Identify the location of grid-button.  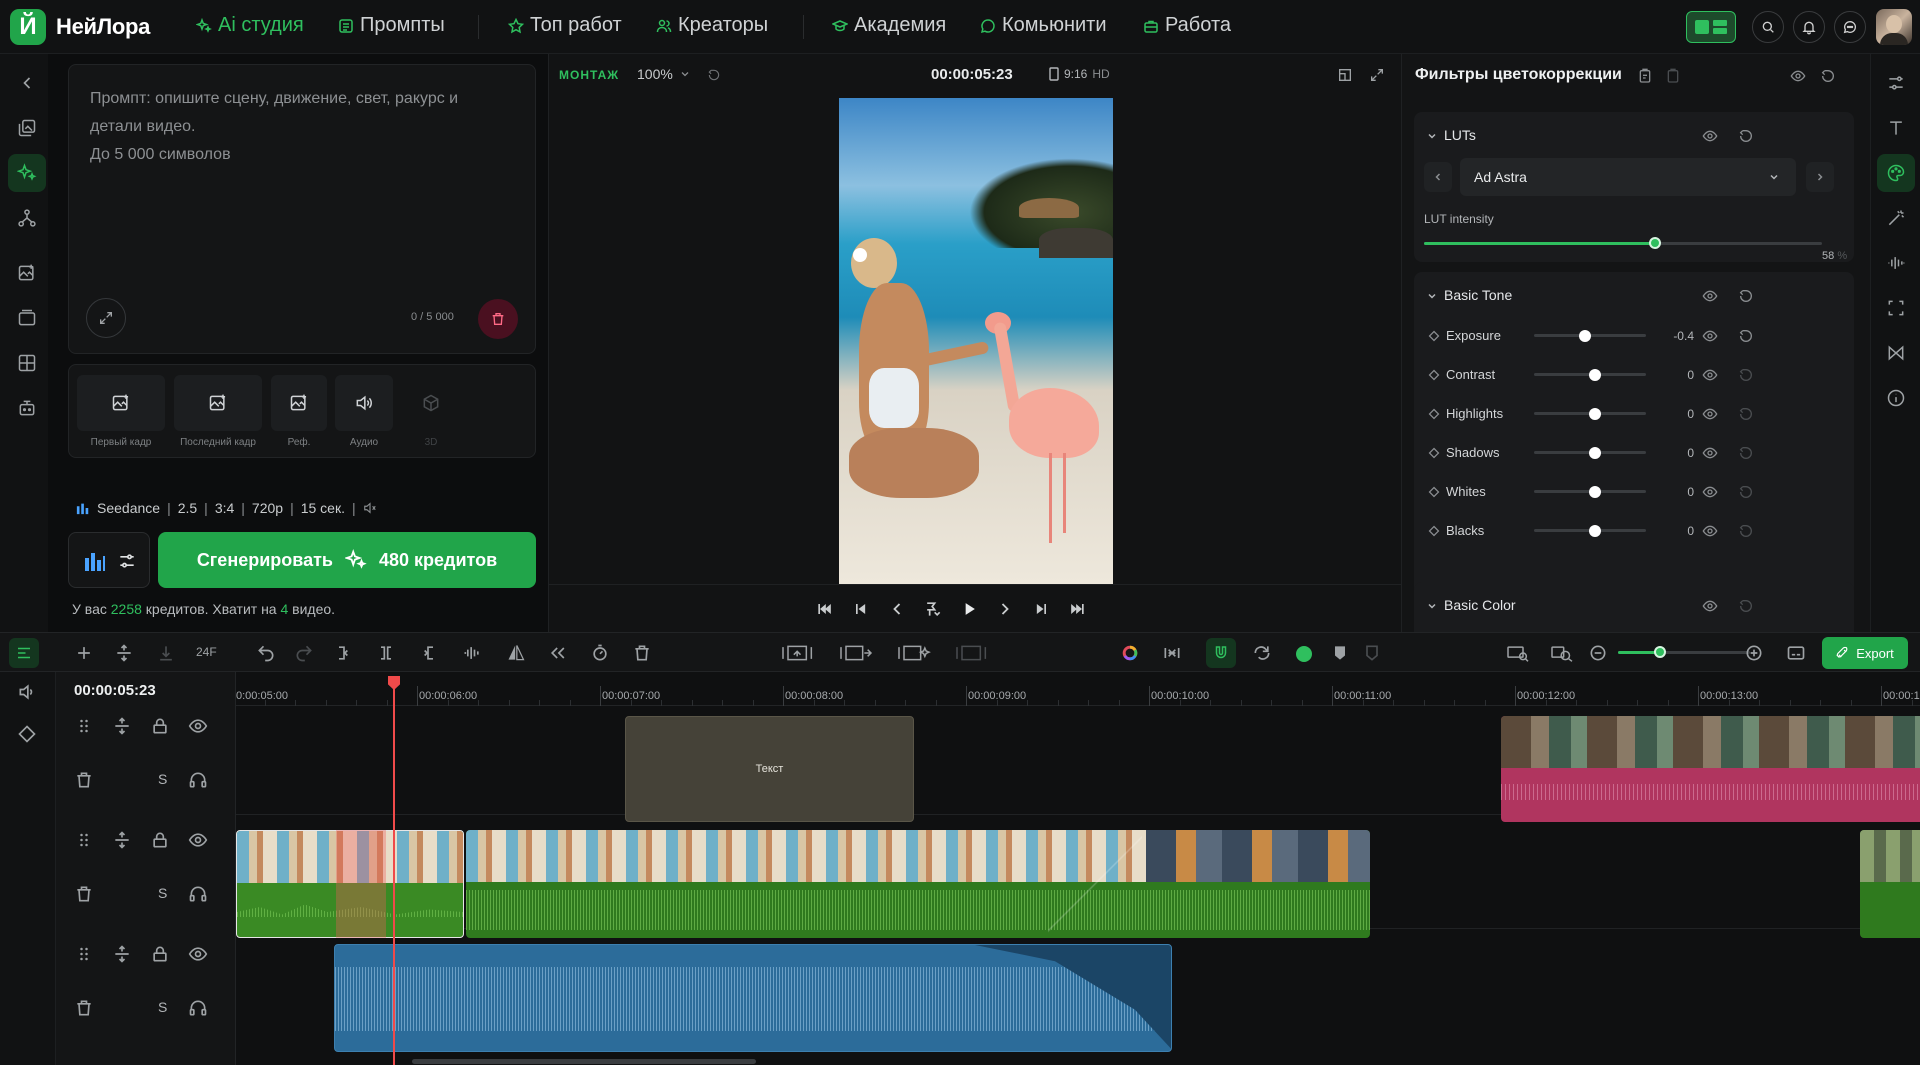
(27, 363).